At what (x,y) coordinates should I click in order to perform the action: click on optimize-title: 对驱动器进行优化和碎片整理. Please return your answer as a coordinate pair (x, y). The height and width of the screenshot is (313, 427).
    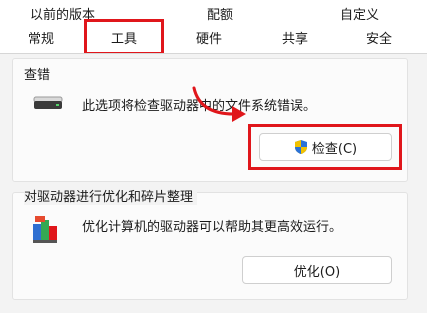
    Looking at the image, I should click on (111, 195).